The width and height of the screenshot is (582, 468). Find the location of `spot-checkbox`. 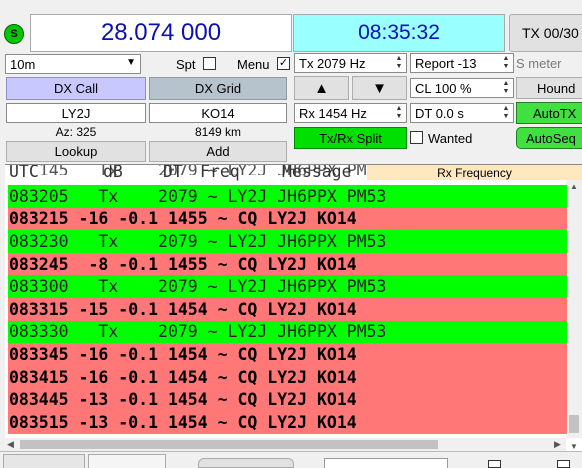

spot-checkbox is located at coordinates (209, 63).